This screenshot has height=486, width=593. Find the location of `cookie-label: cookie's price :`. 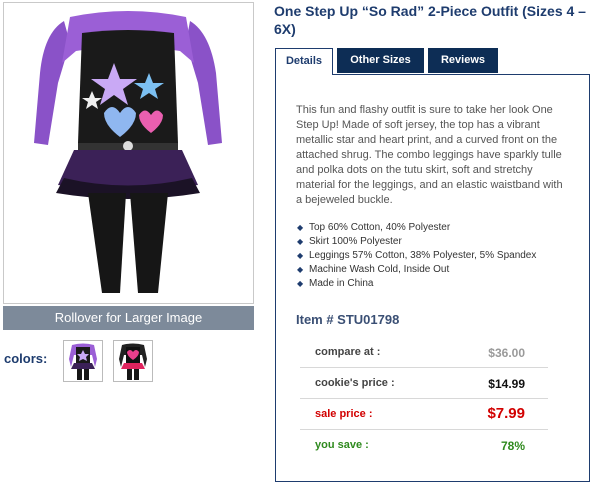

cookie-label: cookie's price : is located at coordinates (355, 383).